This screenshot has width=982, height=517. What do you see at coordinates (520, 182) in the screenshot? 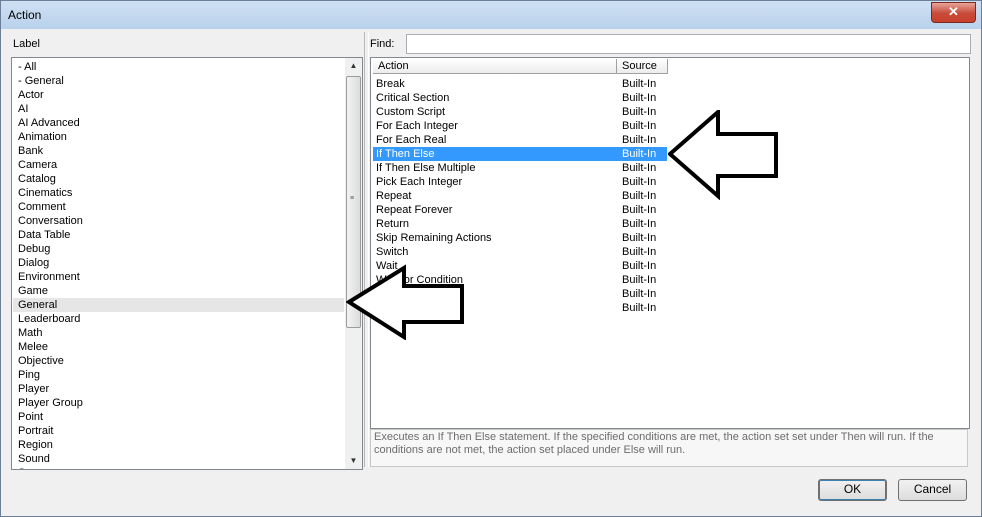
I see `action-row: Pick Each Integer Built-In` at bounding box center [520, 182].